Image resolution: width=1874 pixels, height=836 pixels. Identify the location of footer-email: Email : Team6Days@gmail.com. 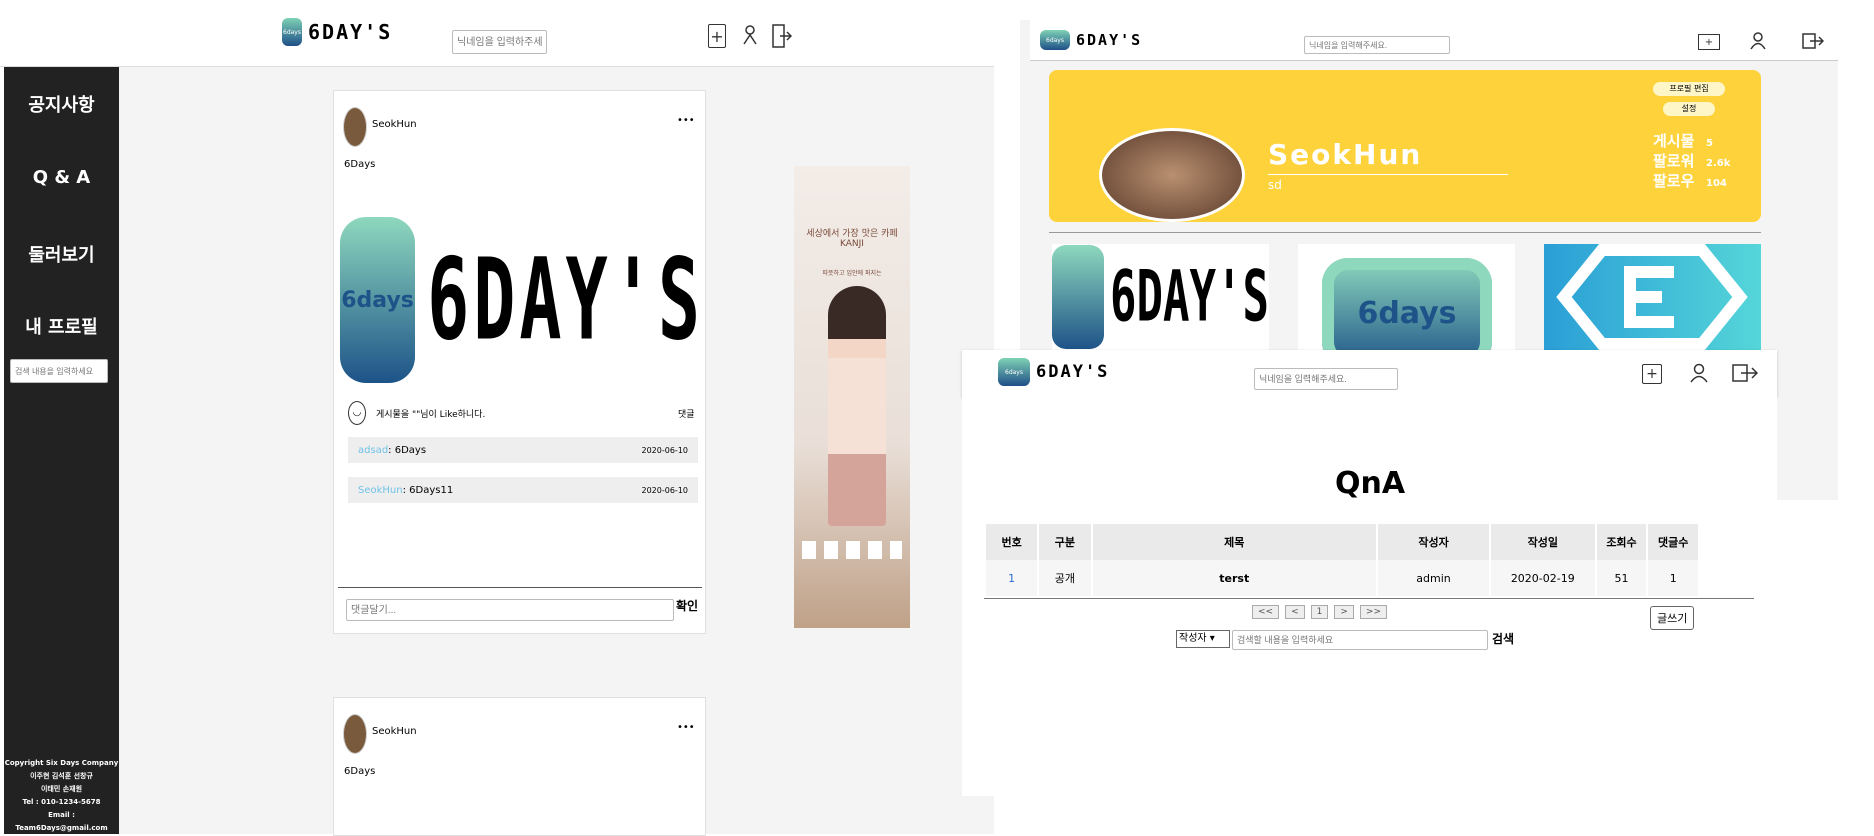
(61, 821).